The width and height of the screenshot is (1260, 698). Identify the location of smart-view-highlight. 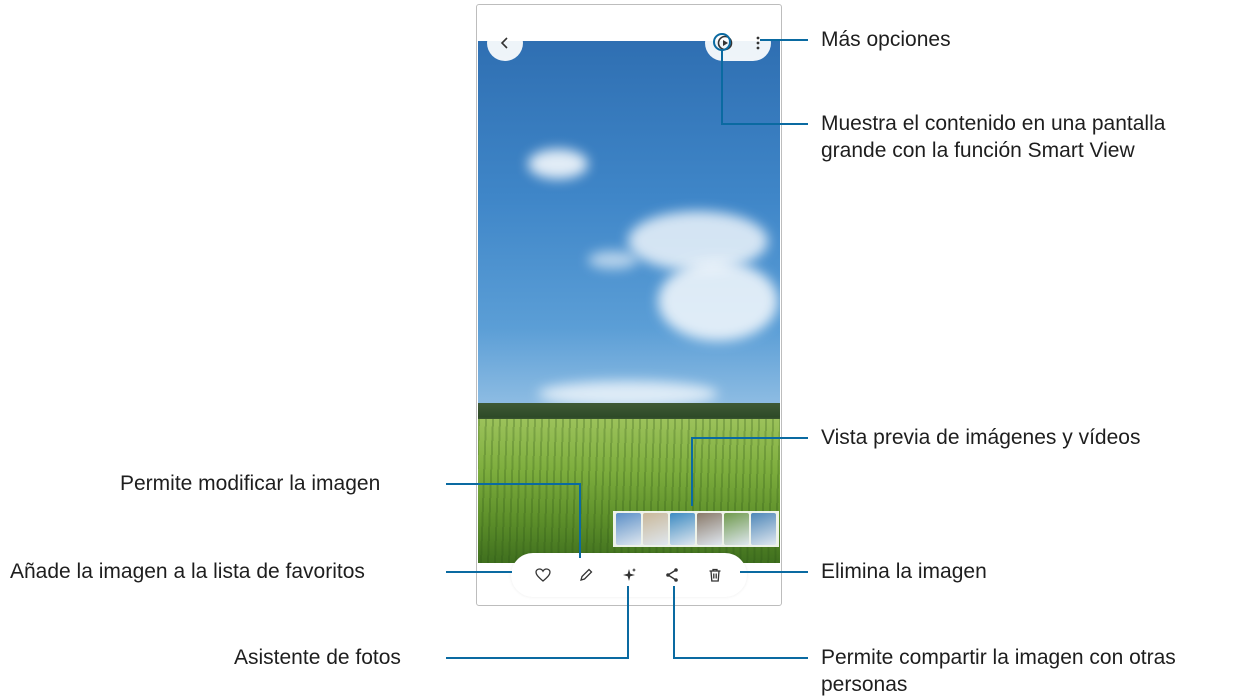
(722, 42).